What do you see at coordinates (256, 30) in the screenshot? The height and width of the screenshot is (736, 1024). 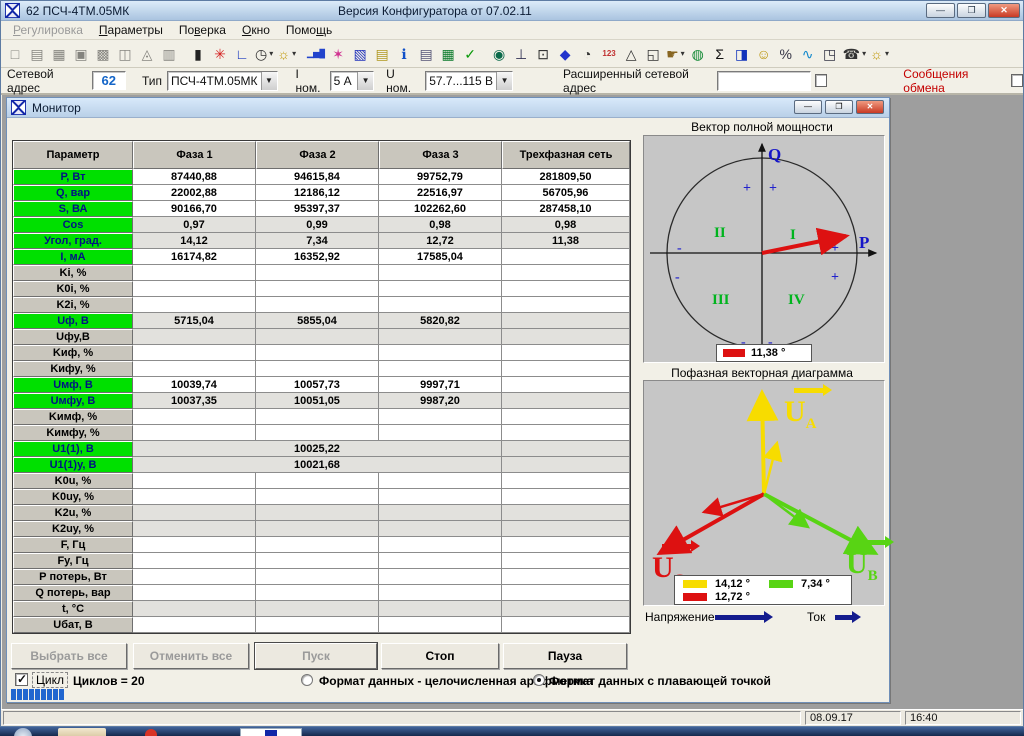 I see `menu-item-Окно: Окно` at bounding box center [256, 30].